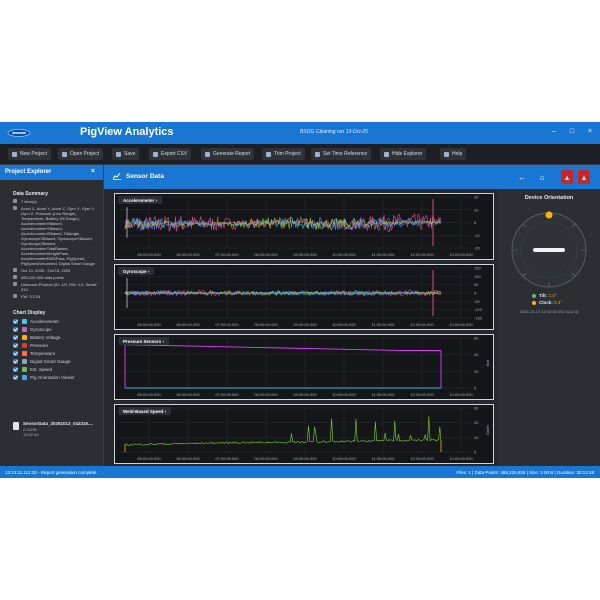 This screenshot has height=600, width=600. What do you see at coordinates (403, 154) in the screenshot?
I see `hide-explorer-button: Hide Explorer` at bounding box center [403, 154].